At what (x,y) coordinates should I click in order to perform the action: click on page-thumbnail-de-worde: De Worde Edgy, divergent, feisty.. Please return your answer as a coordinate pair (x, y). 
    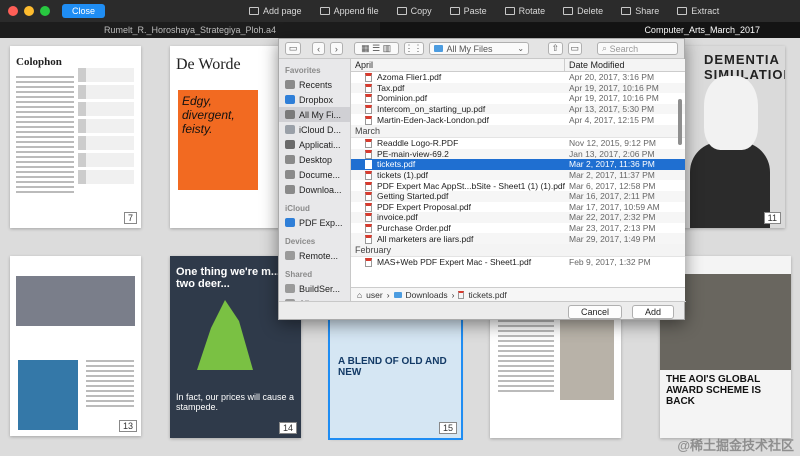
    Looking at the image, I should click on (227, 137).